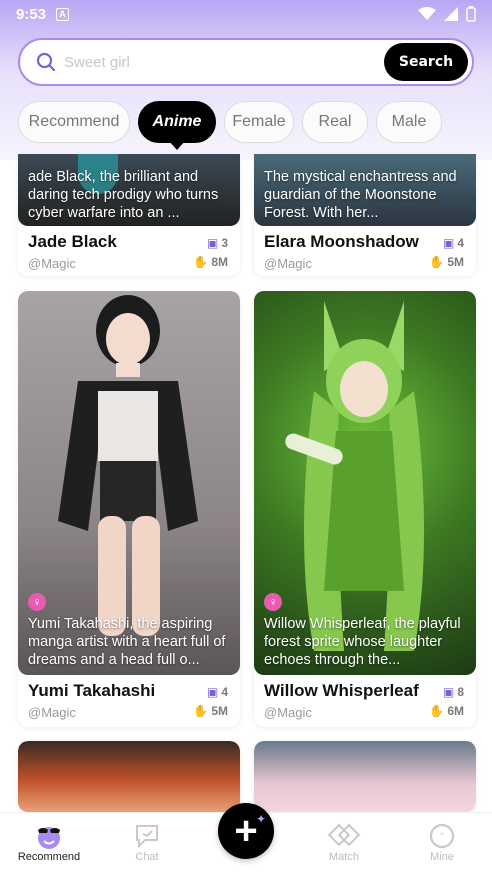 The height and width of the screenshot is (876, 492). Describe the element at coordinates (147, 857) in the screenshot. I see `nav-chat-label: Chat` at that location.